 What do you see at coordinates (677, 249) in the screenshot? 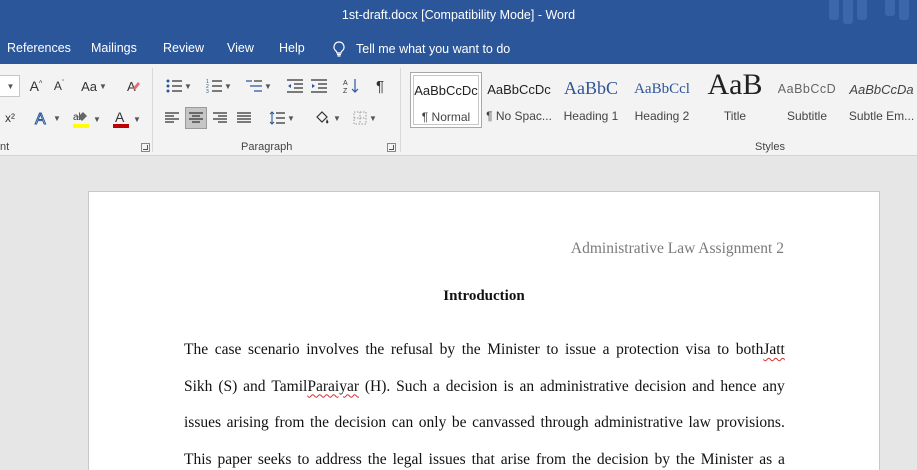
I see `page-header: Administrative Law Assignment 2` at bounding box center [677, 249].